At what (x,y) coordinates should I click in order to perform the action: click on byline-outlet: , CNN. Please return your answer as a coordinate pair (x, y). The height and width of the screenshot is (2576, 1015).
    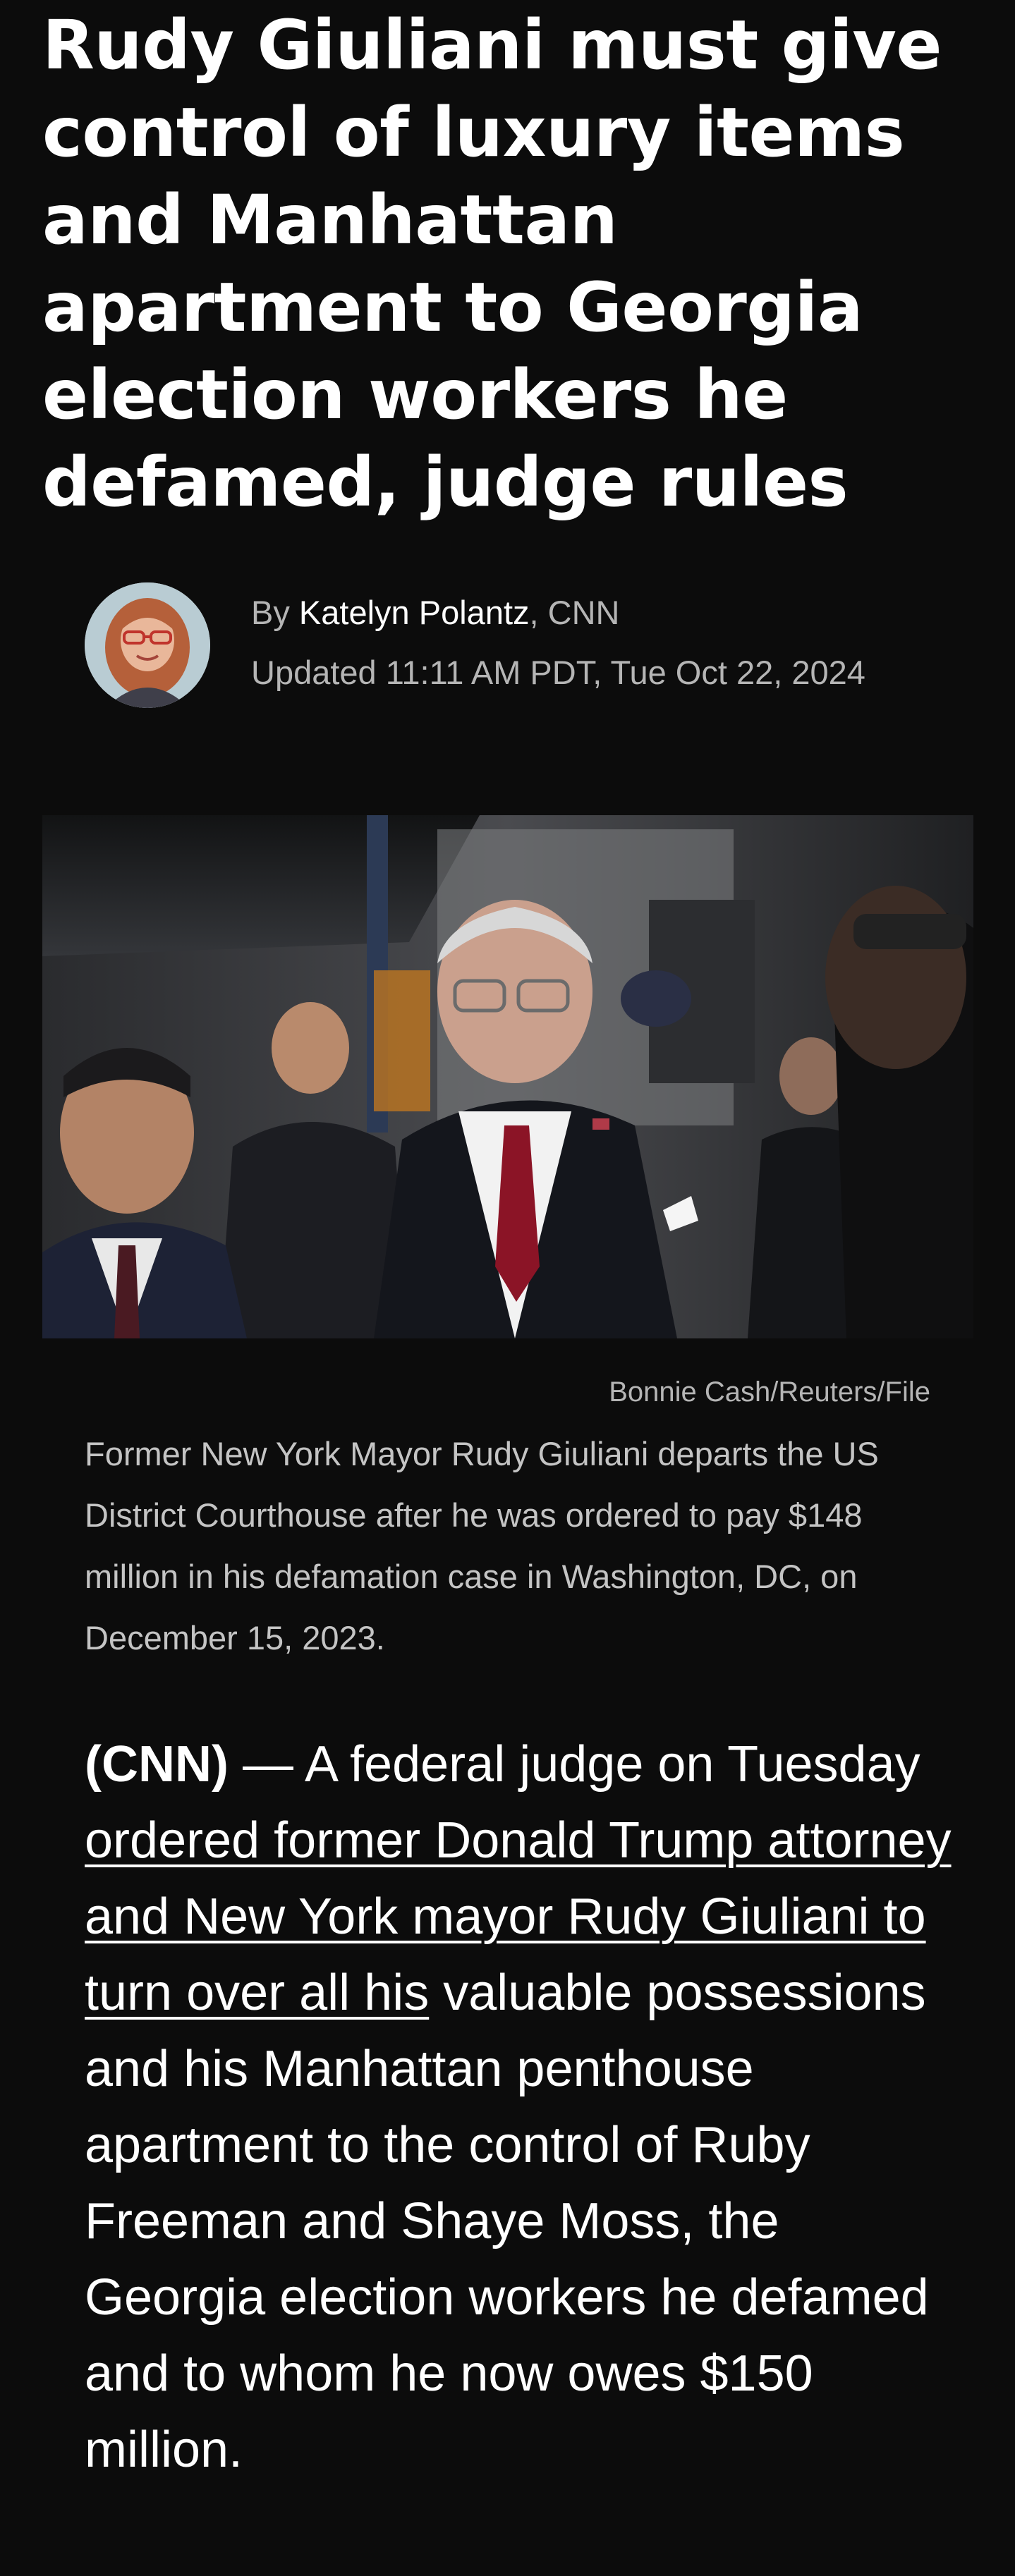
    Looking at the image, I should click on (574, 613).